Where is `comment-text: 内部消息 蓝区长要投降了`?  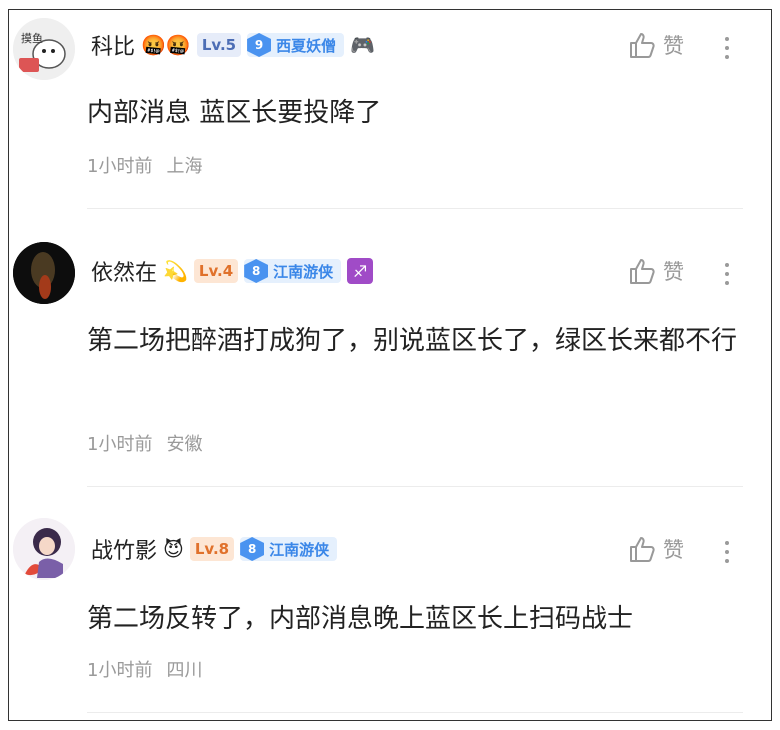 comment-text: 内部消息 蓝区长要投降了 is located at coordinates (234, 113).